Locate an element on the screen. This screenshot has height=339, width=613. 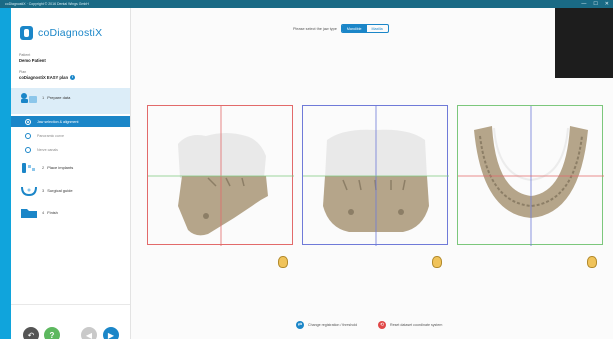
previous-button: ◀ is located at coordinates (89, 333).